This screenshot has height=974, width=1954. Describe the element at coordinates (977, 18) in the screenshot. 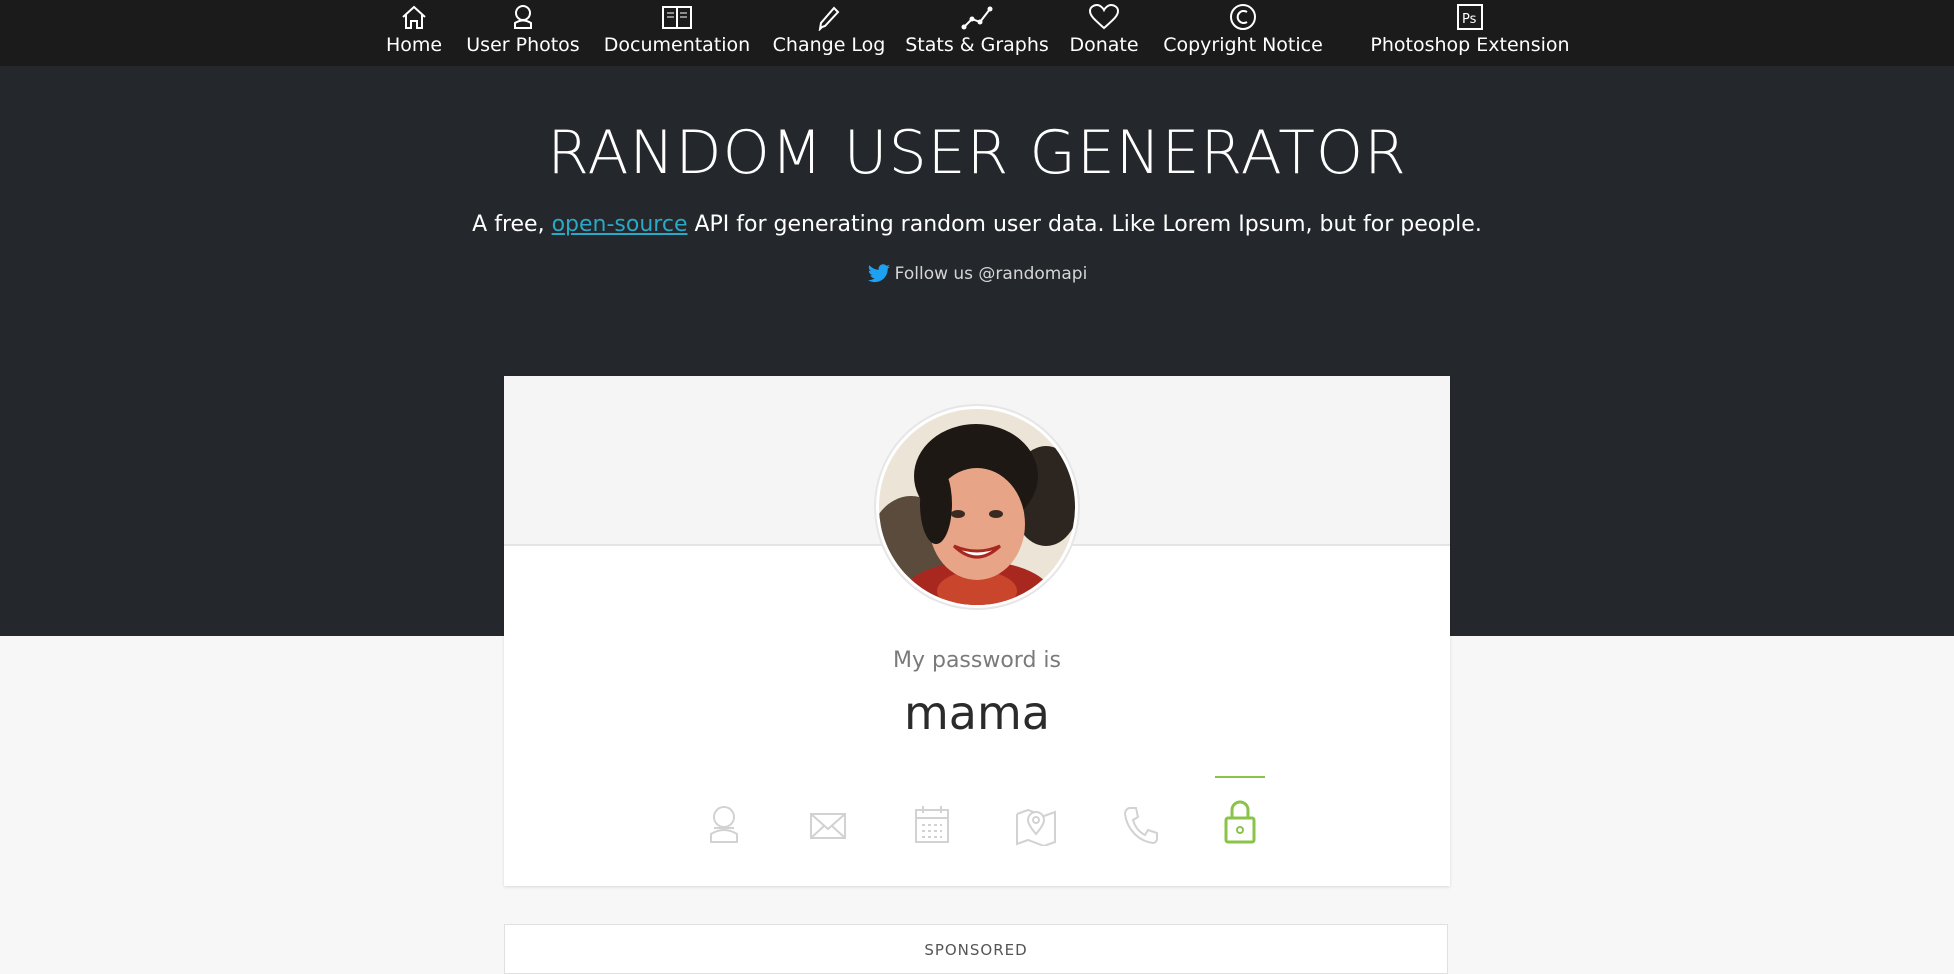

I see `graph-icon` at that location.